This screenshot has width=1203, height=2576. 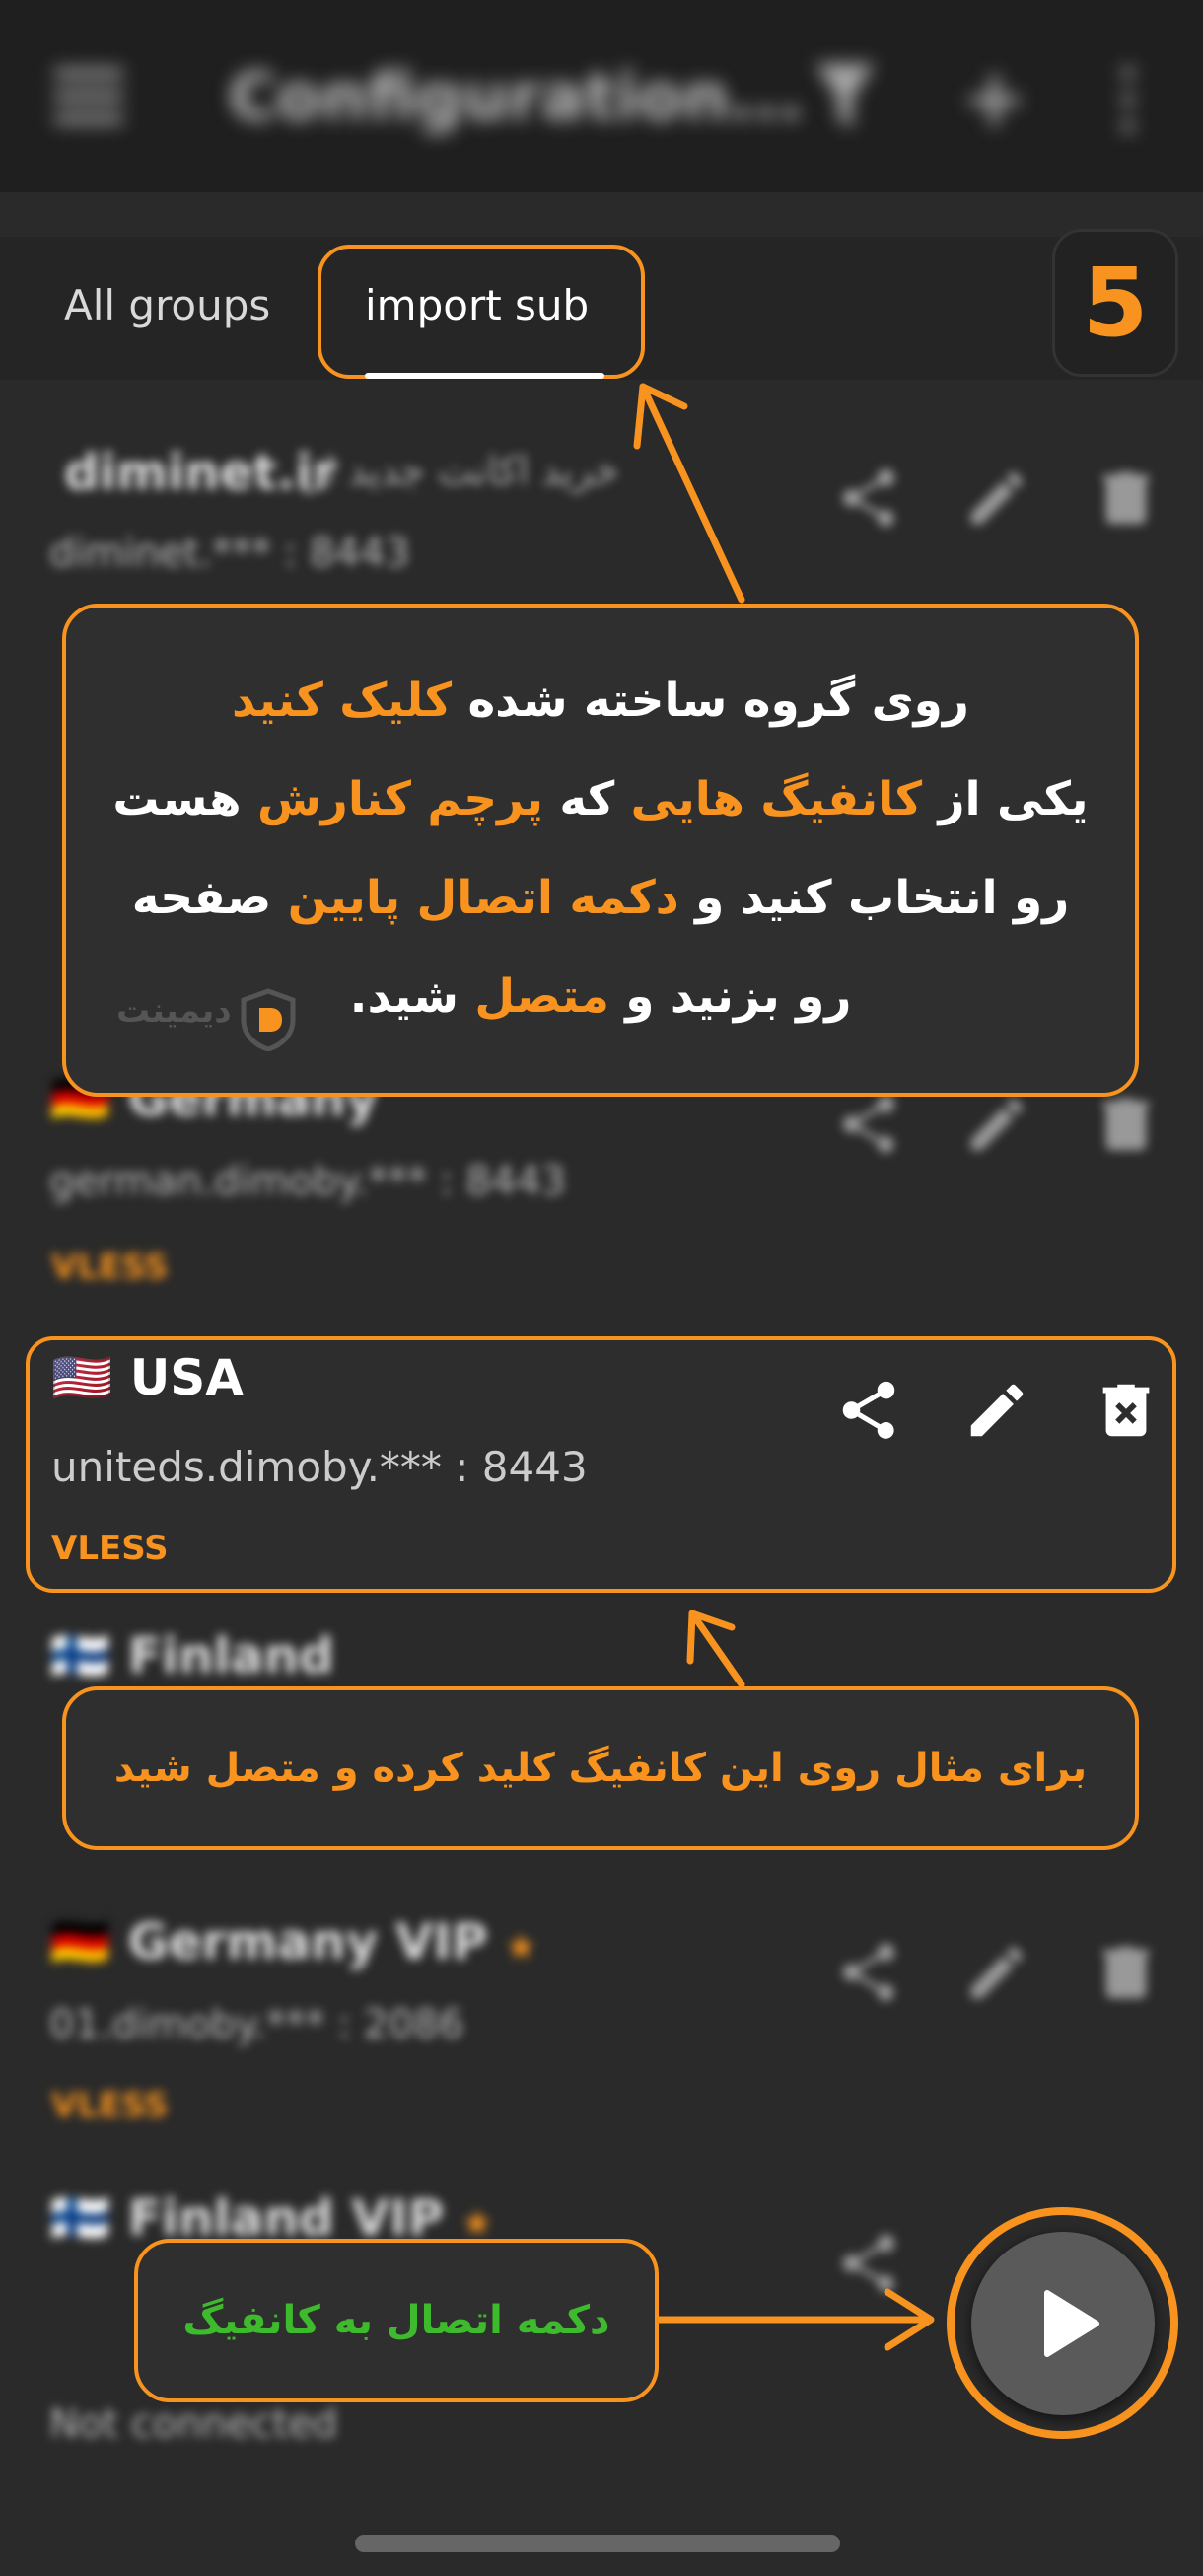 What do you see at coordinates (256, 2025) in the screenshot?
I see `row-address: 01.dimoby.*** : 2086` at bounding box center [256, 2025].